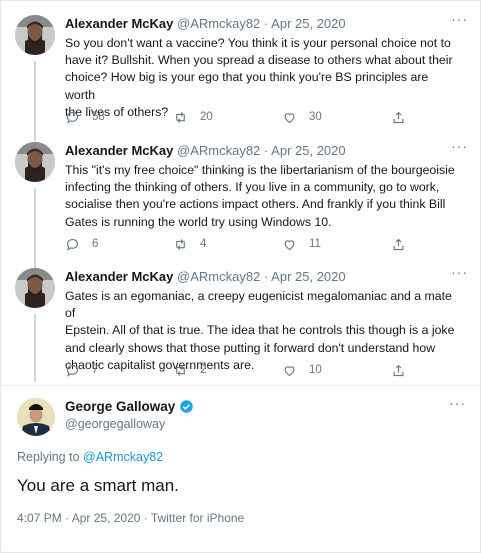 Image resolution: width=481 pixels, height=553 pixels. I want to click on like-count: 10, so click(315, 370).